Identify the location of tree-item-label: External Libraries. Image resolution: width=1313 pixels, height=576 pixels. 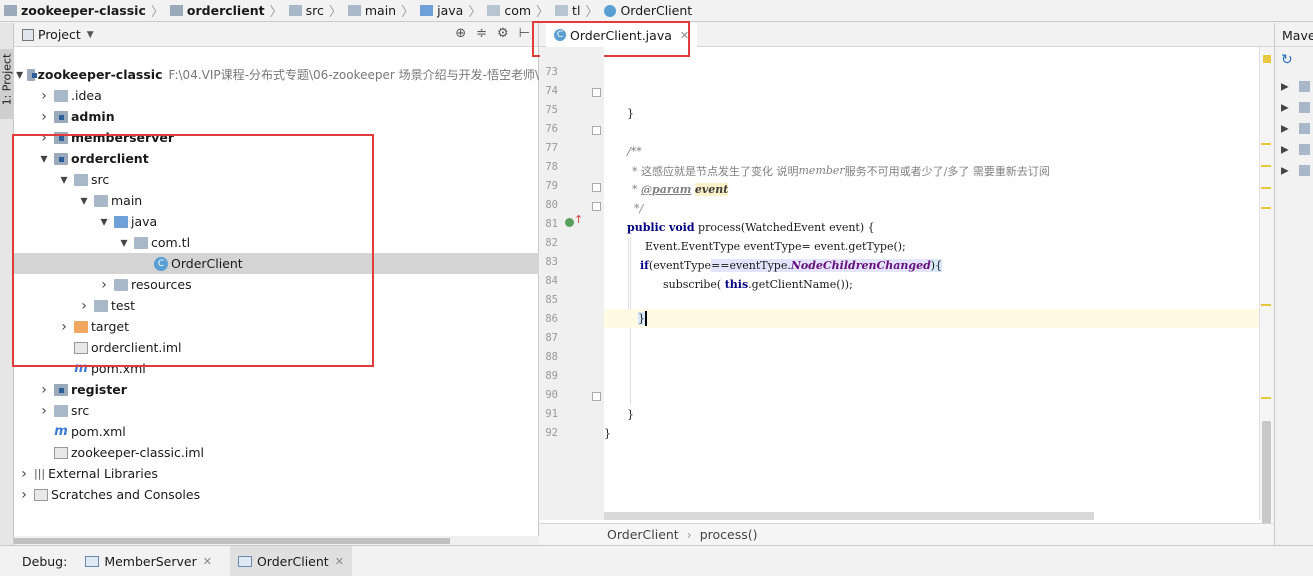
(103, 473).